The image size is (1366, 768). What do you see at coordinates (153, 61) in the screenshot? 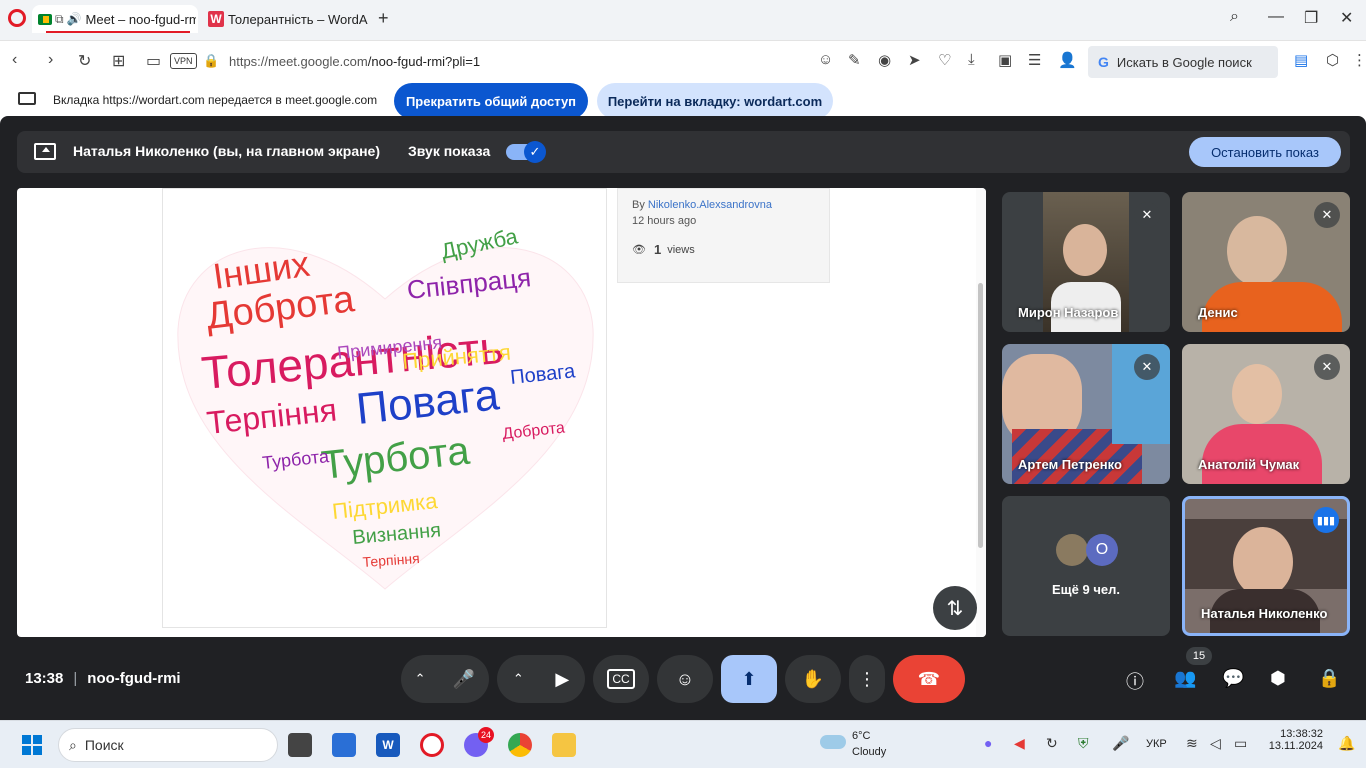
I see `camera-icon: ▭` at bounding box center [153, 61].